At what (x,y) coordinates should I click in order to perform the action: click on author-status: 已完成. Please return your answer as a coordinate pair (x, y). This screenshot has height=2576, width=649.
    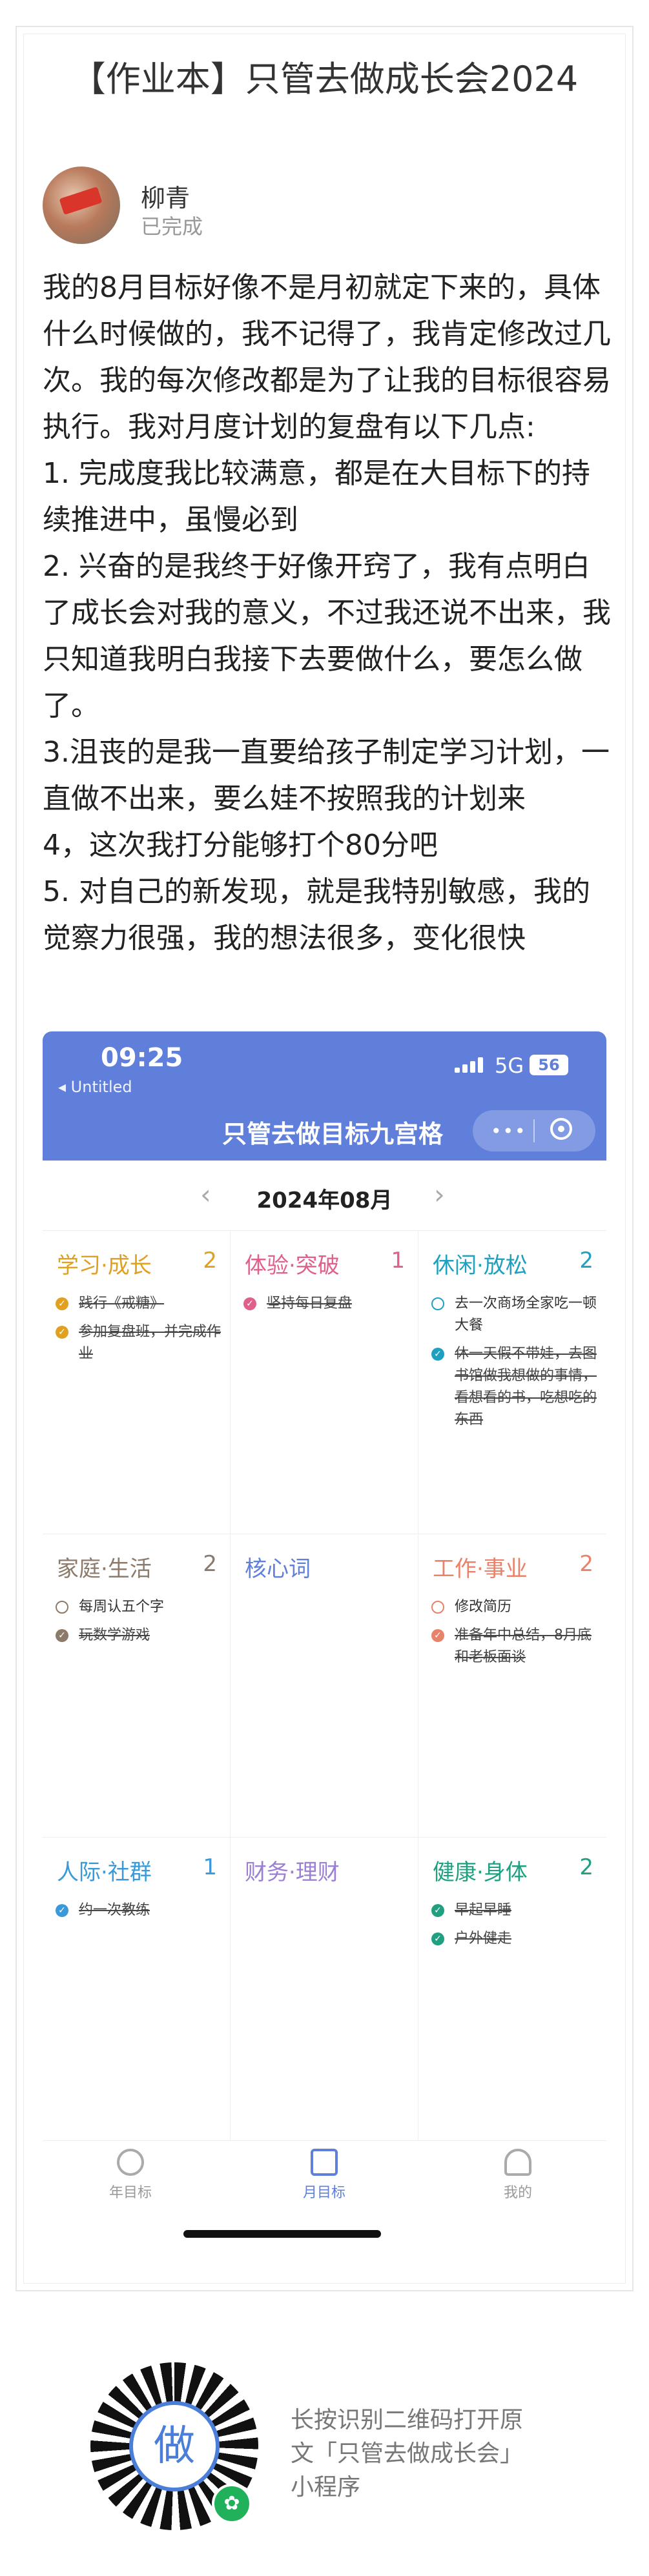
    Looking at the image, I should click on (172, 226).